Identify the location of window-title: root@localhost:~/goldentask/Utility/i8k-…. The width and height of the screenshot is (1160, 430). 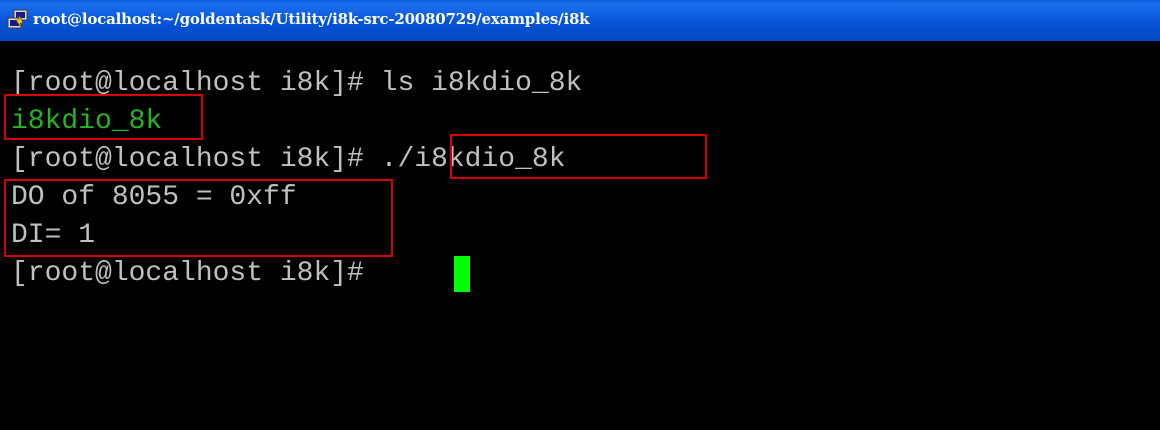
(311, 19).